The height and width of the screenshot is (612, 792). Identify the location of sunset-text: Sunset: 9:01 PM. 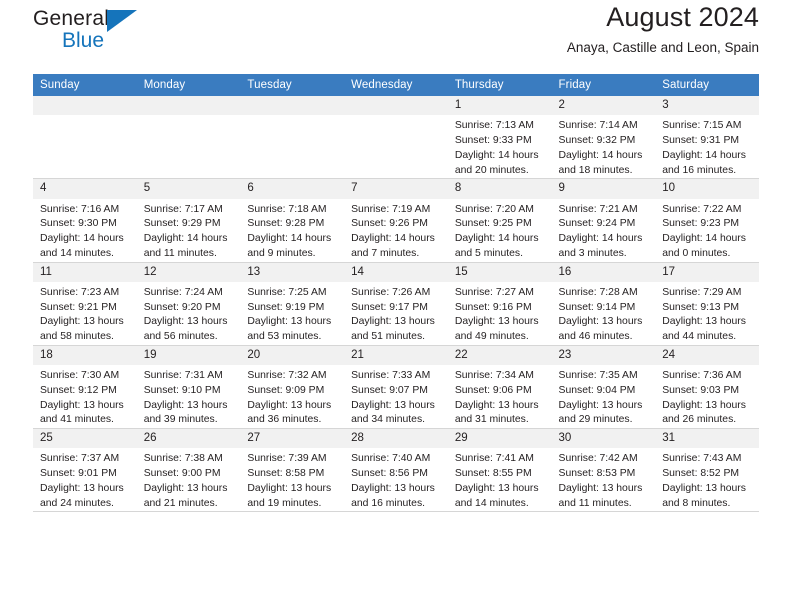
(78, 474).